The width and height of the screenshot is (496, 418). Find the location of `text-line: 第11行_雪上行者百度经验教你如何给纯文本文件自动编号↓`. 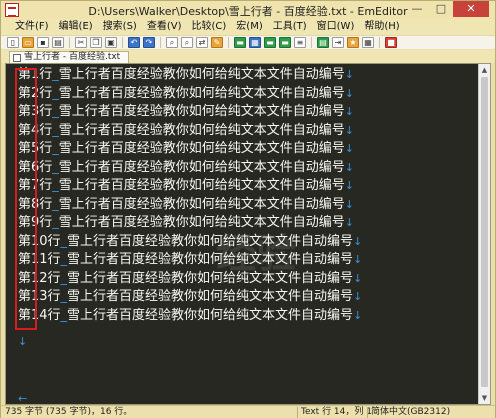

text-line: 第11行_雪上行者百度经验教你如何给纯文本文件自动编号↓ is located at coordinates (190, 260).